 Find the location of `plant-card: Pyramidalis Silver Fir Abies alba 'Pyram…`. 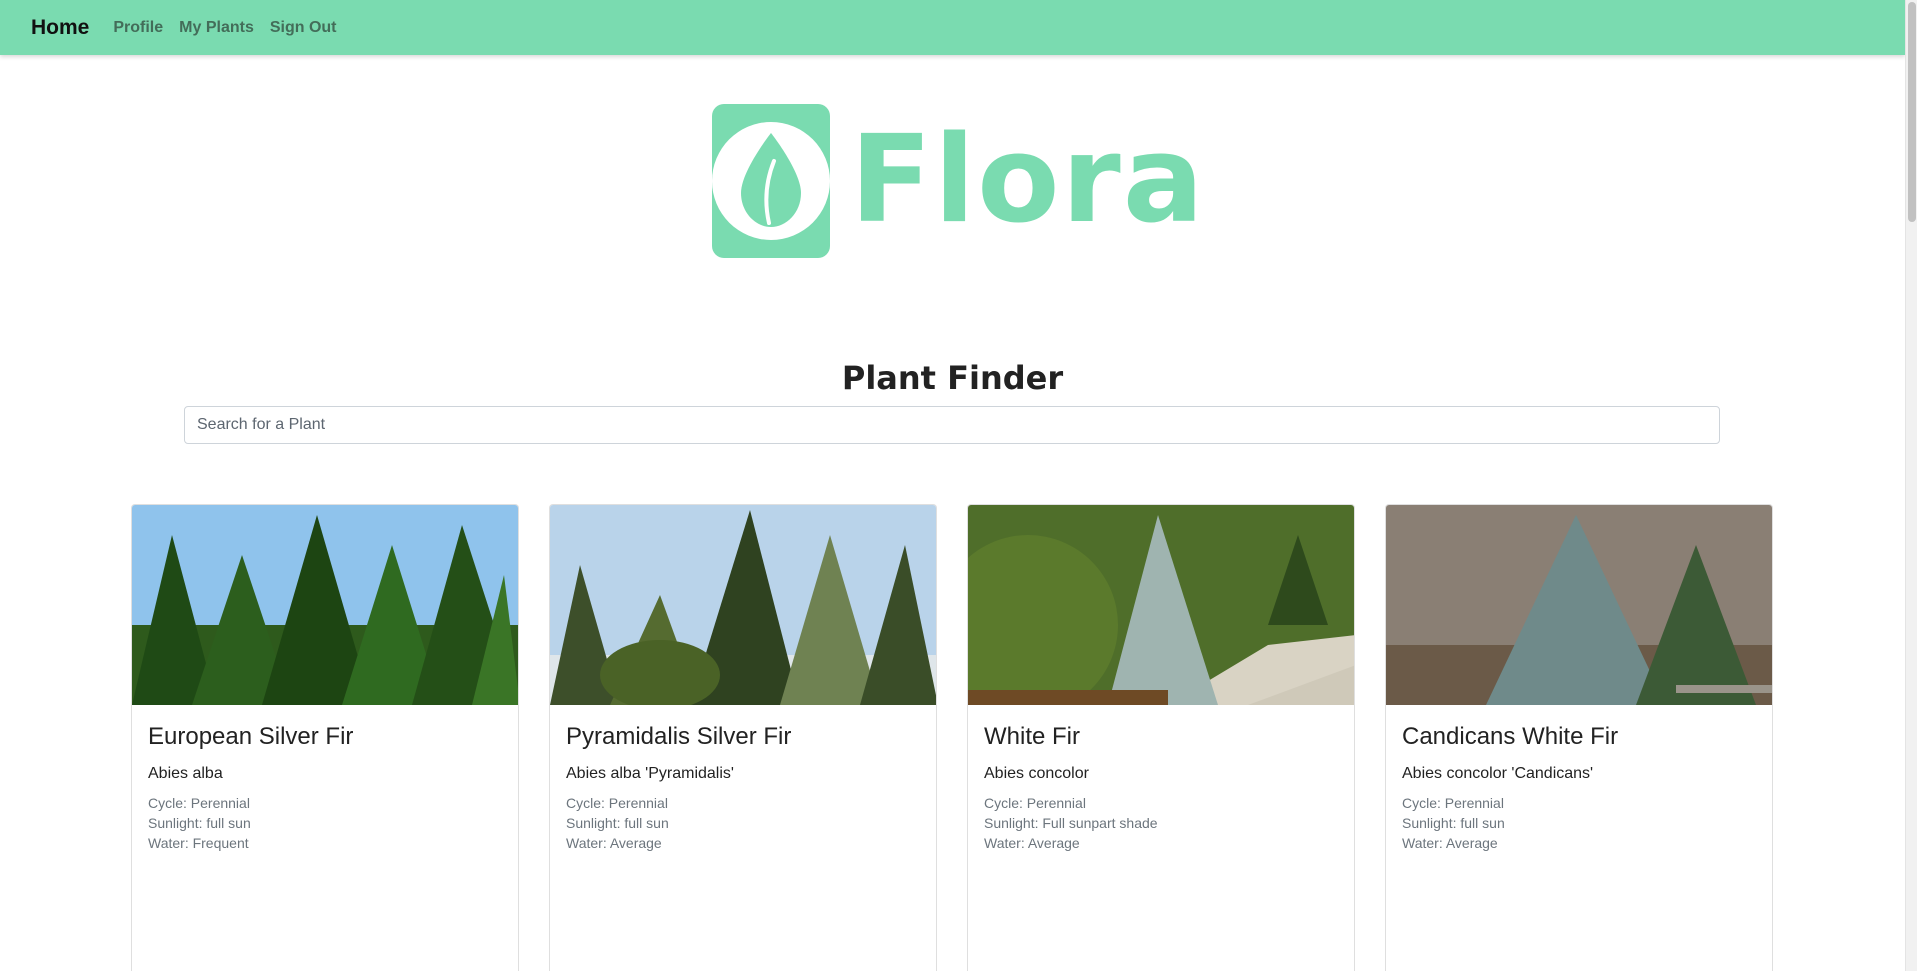

plant-card: Pyramidalis Silver Fir Abies alba 'Pyram… is located at coordinates (743, 737).